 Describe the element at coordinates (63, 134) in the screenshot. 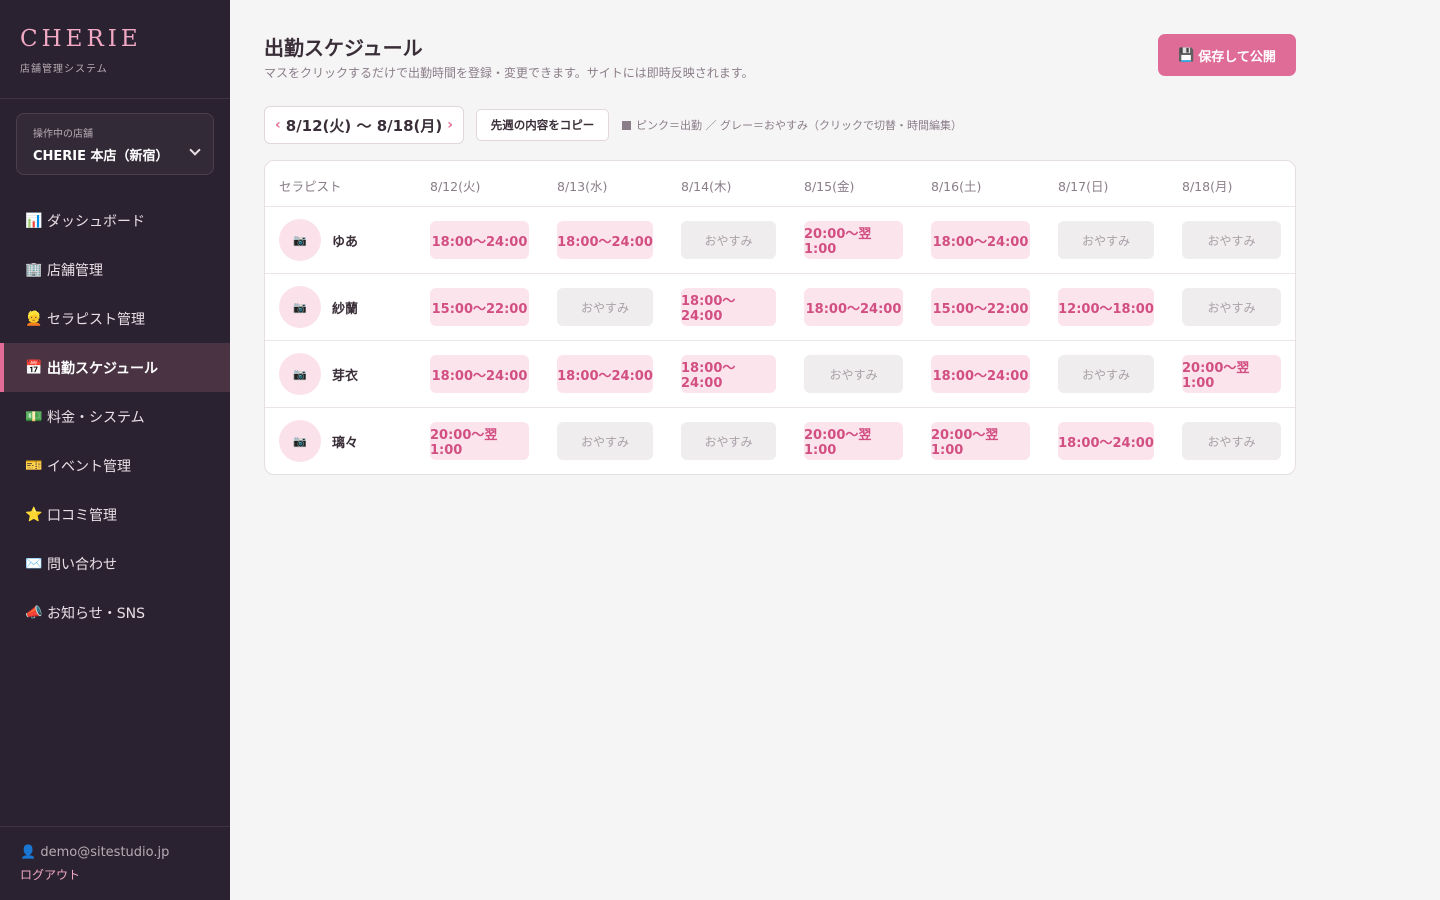

I see `store-selector-label: 操作中の店舗` at that location.